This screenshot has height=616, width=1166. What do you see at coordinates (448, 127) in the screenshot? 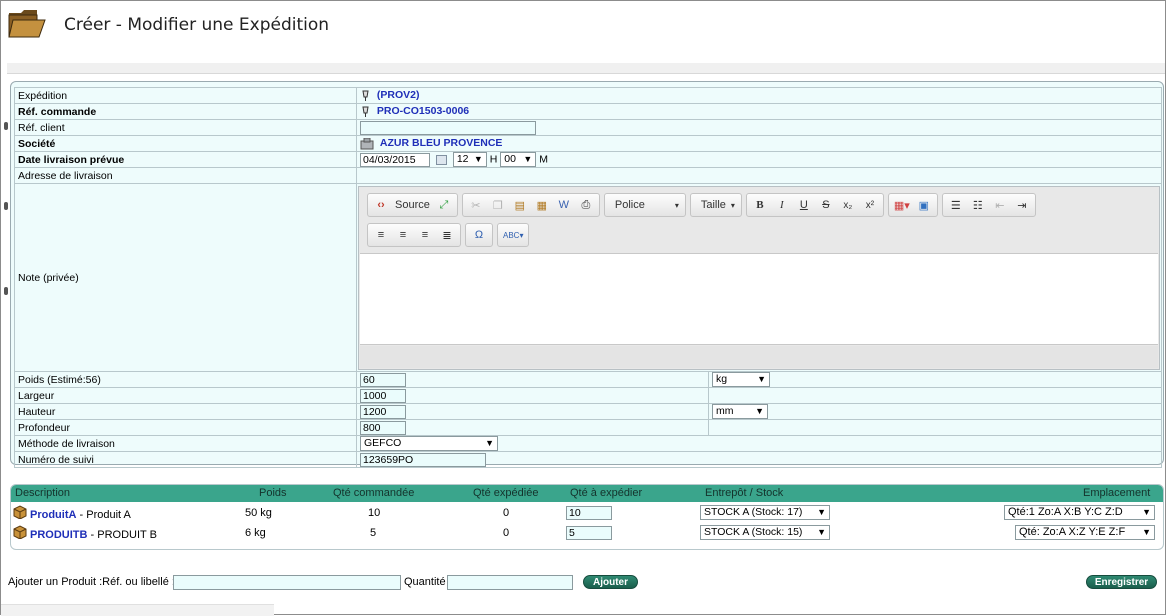
I see `ref-client-input` at bounding box center [448, 127].